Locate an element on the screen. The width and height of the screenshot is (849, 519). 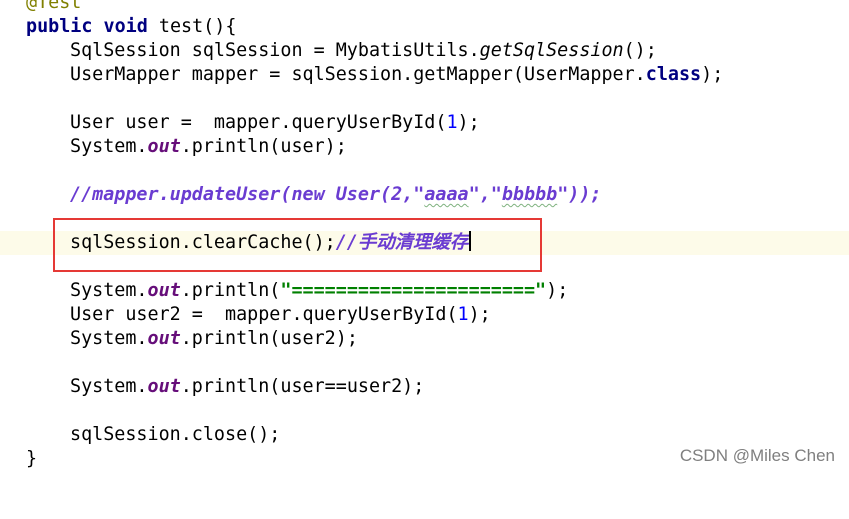
print-separator-mid: .println( is located at coordinates (230, 290).